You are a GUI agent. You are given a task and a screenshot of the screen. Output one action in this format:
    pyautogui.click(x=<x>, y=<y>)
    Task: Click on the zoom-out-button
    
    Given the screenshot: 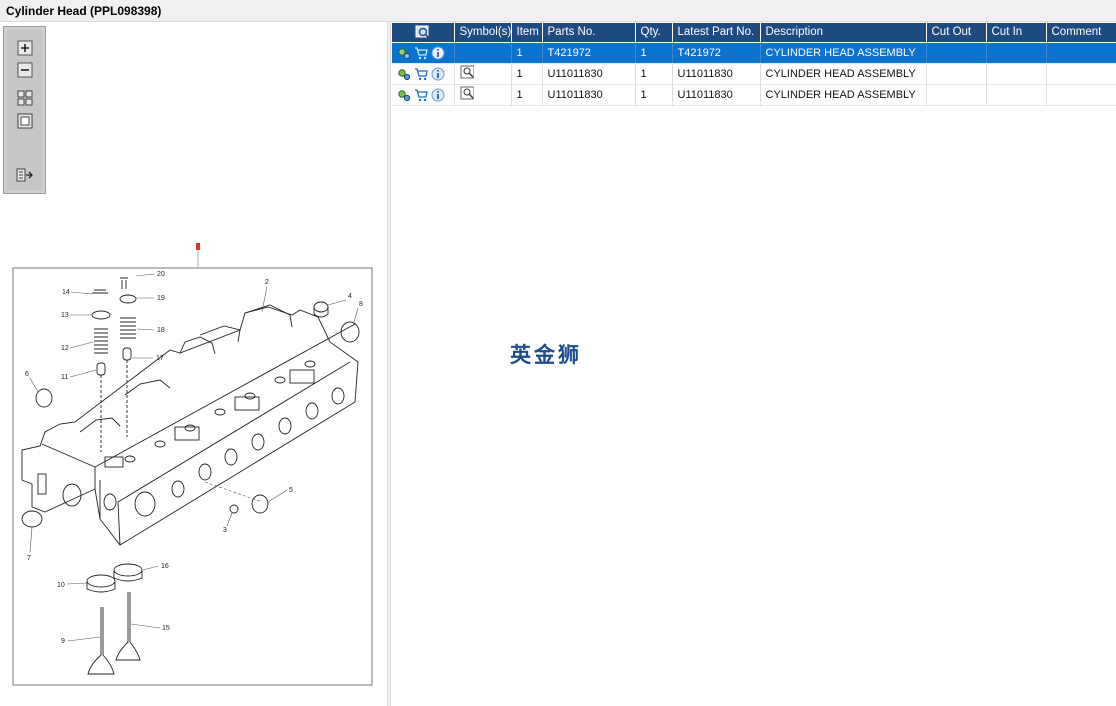 What is the action you would take?
    pyautogui.click(x=25, y=70)
    